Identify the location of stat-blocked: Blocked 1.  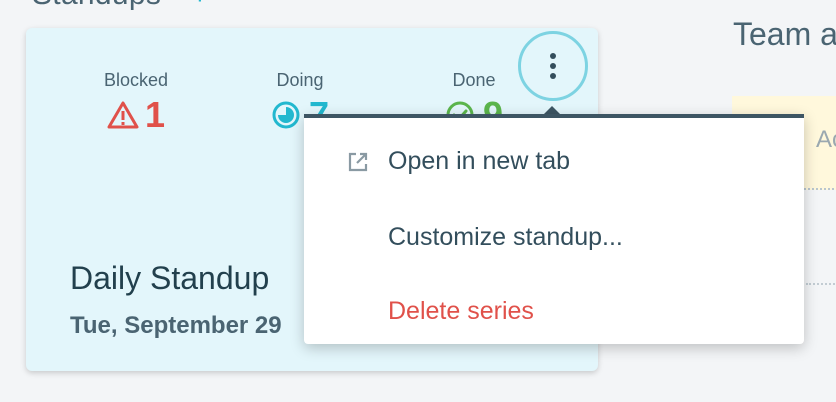
(136, 102).